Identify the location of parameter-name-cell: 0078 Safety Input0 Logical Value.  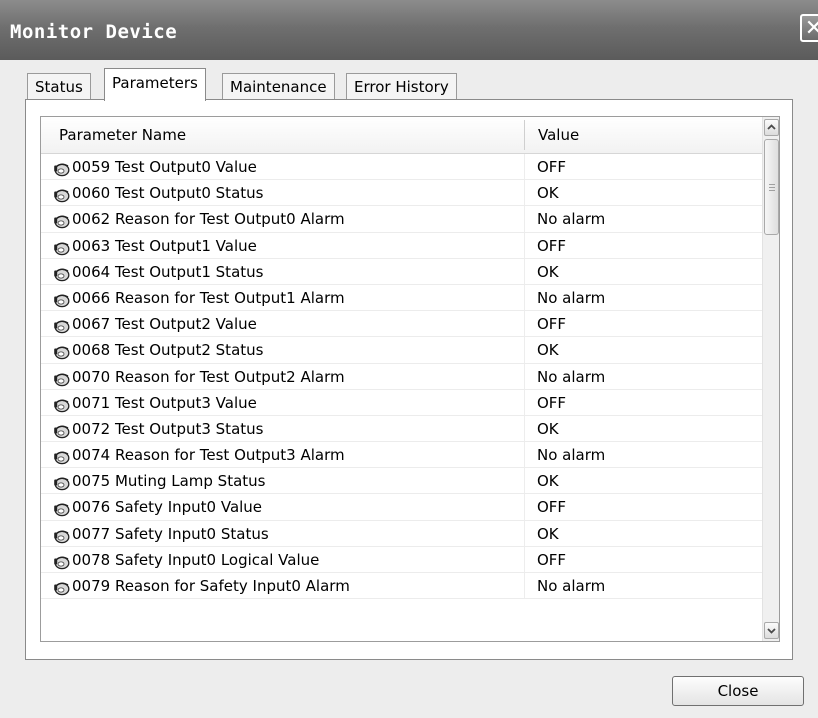
(196, 559).